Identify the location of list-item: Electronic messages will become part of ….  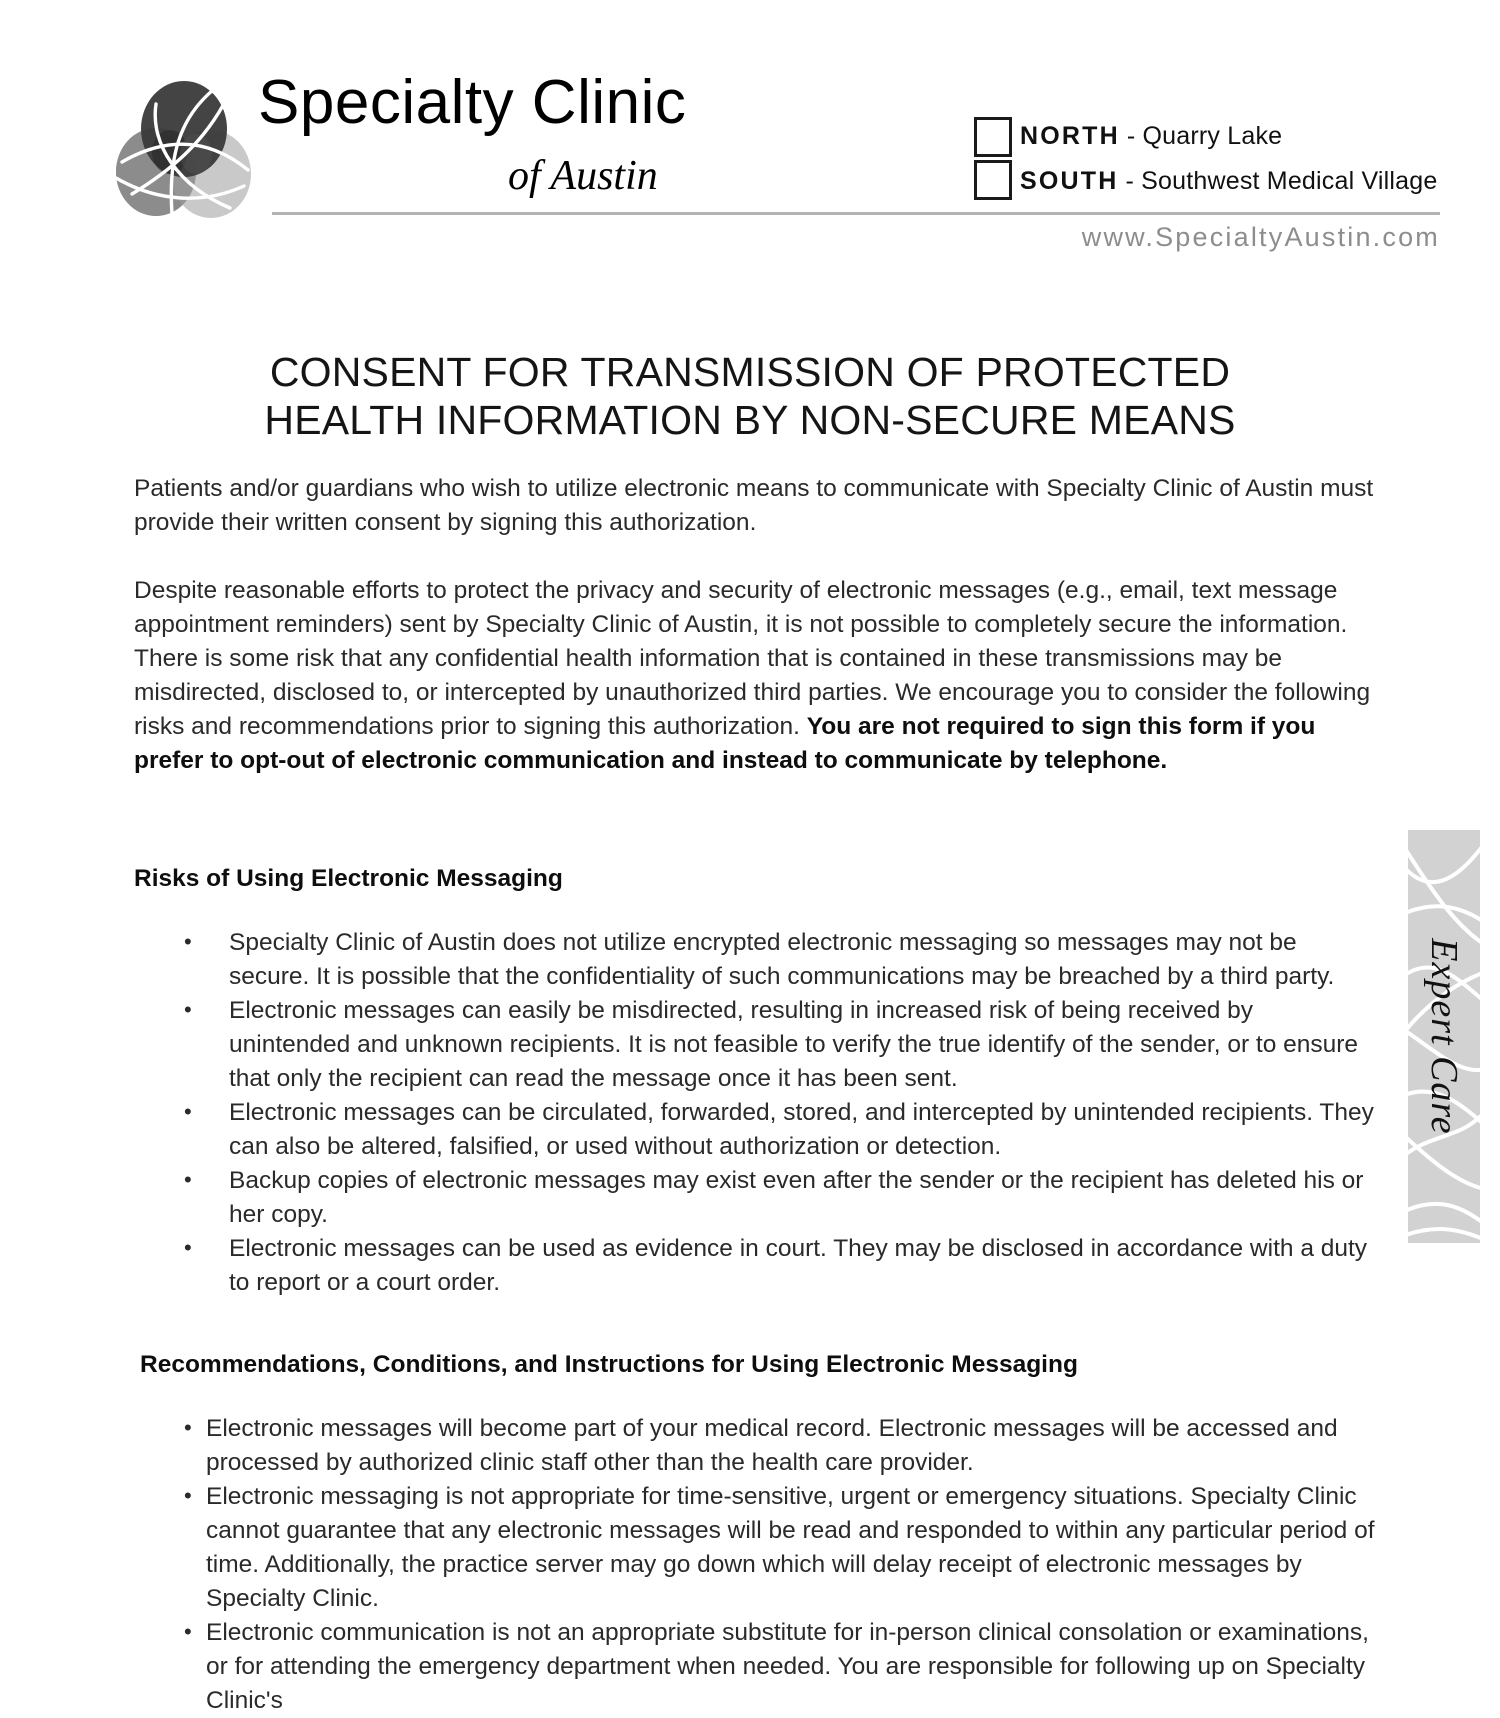
(781, 1445).